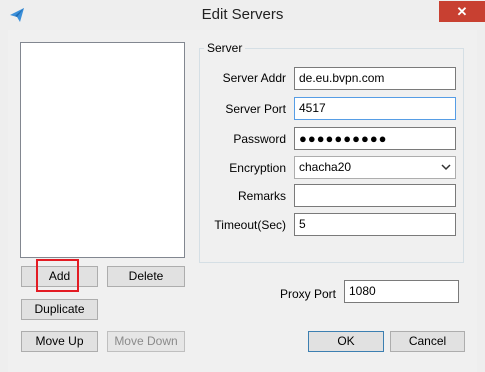 This screenshot has width=485, height=372. What do you see at coordinates (59, 309) in the screenshot?
I see `duplicate-button: Duplicate` at bounding box center [59, 309].